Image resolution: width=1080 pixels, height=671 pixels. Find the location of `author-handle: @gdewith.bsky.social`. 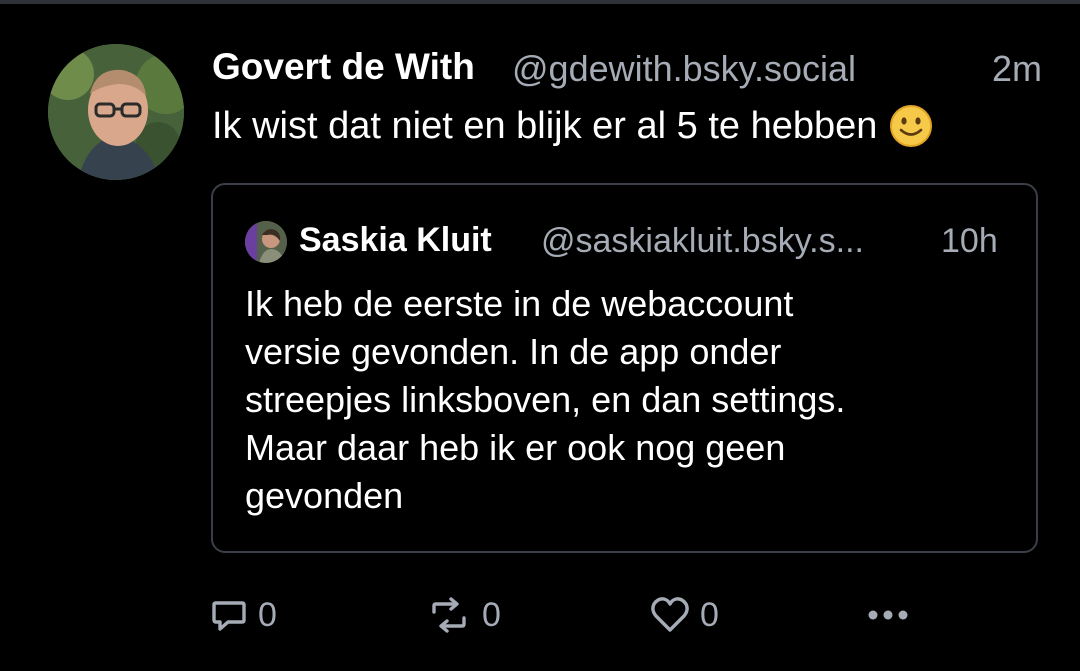

author-handle: @gdewith.bsky.social is located at coordinates (684, 69).